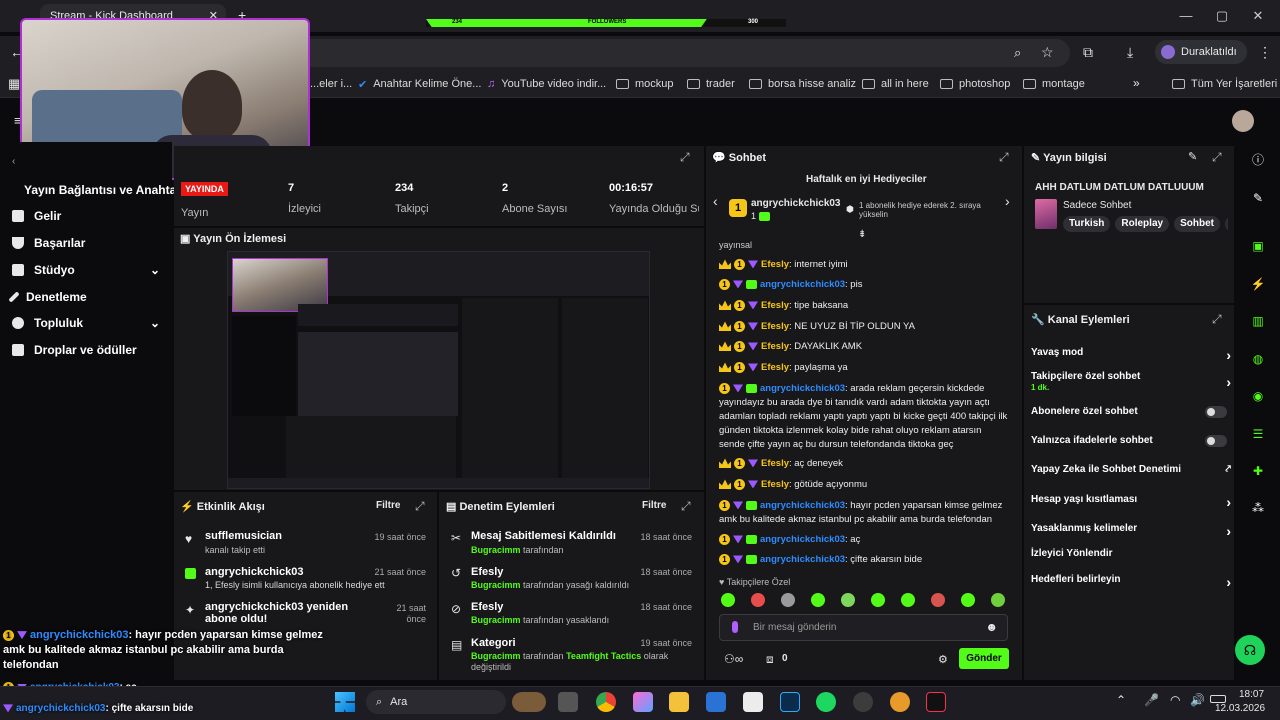 This screenshot has height=720, width=1280. What do you see at coordinates (796, 203) in the screenshot?
I see `gifter-name: angrychickchick03` at bounding box center [796, 203].